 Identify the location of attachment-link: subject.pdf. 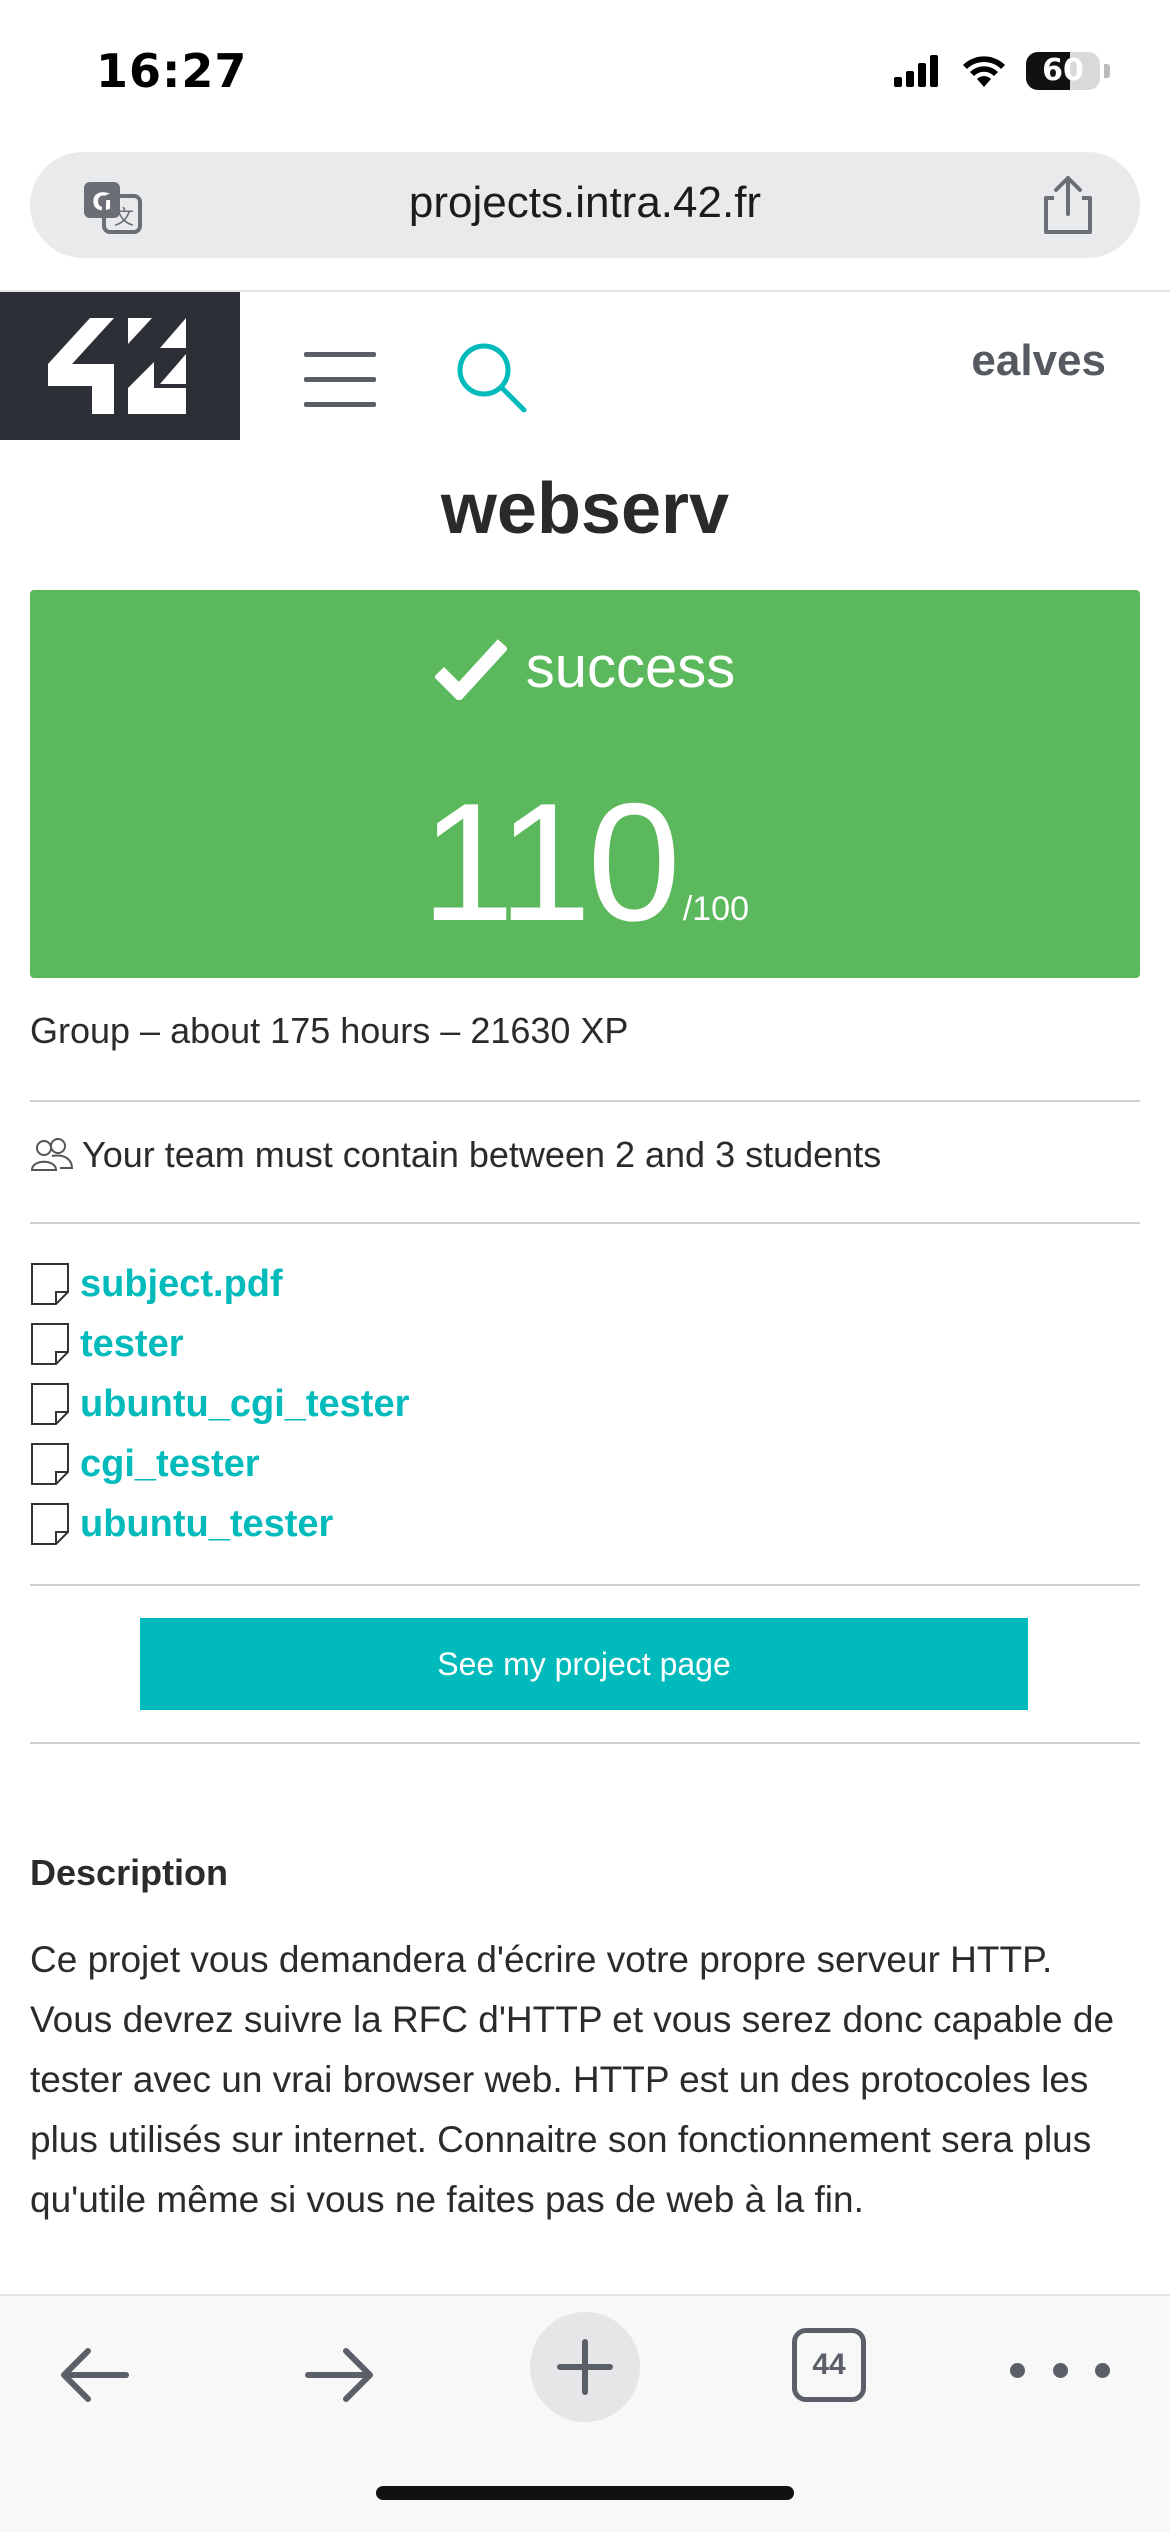
(181, 1284).